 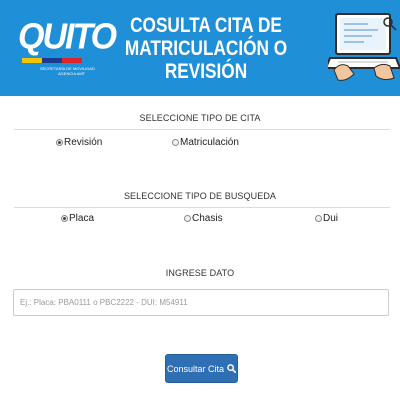 What do you see at coordinates (83, 142) in the screenshot?
I see `radio-revision-label: Revisión` at bounding box center [83, 142].